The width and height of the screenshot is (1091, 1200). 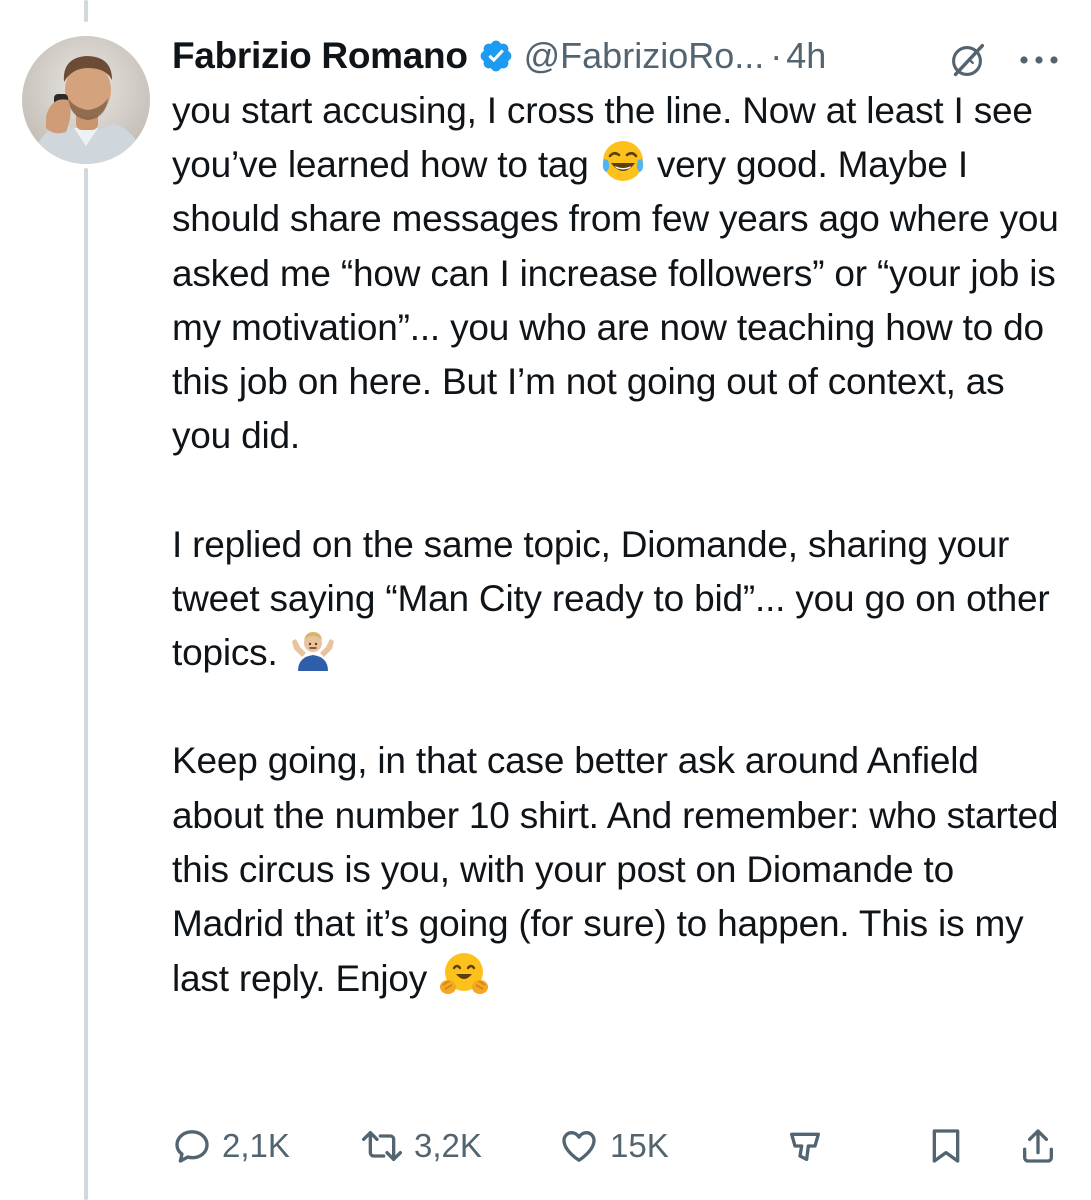 I want to click on repost-count: 3,2K, so click(x=448, y=1145).